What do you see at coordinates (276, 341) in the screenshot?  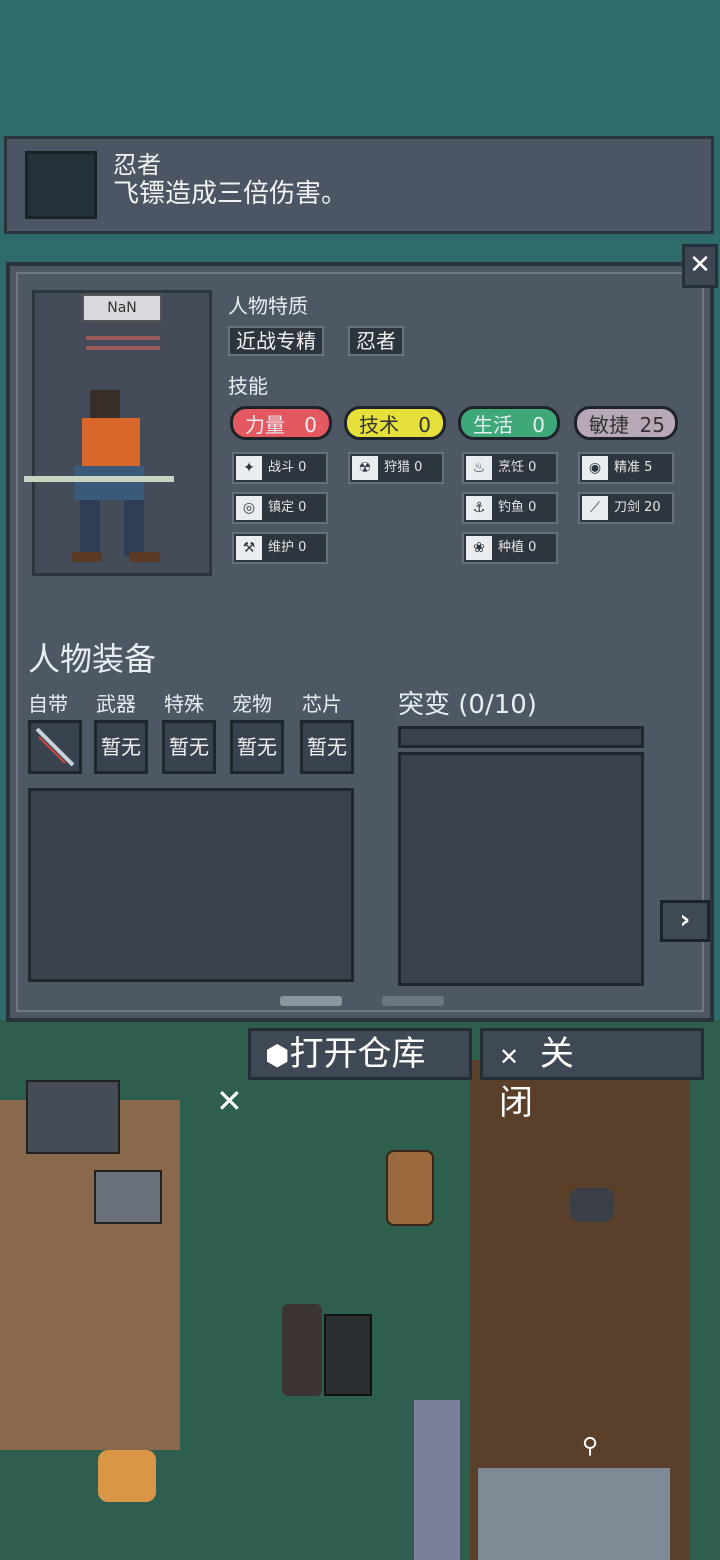 I see `trait-chip: 近战专精` at bounding box center [276, 341].